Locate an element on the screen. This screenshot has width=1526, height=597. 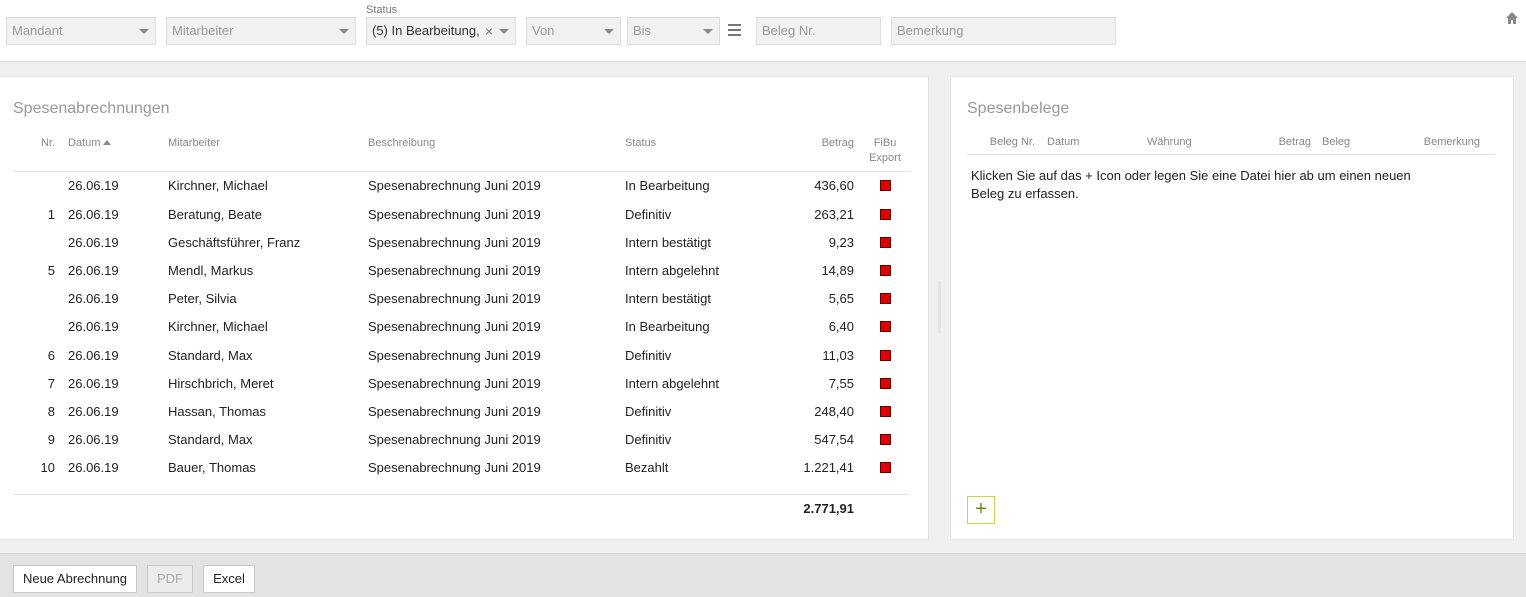
panel-splitter-handle is located at coordinates (939, 307).